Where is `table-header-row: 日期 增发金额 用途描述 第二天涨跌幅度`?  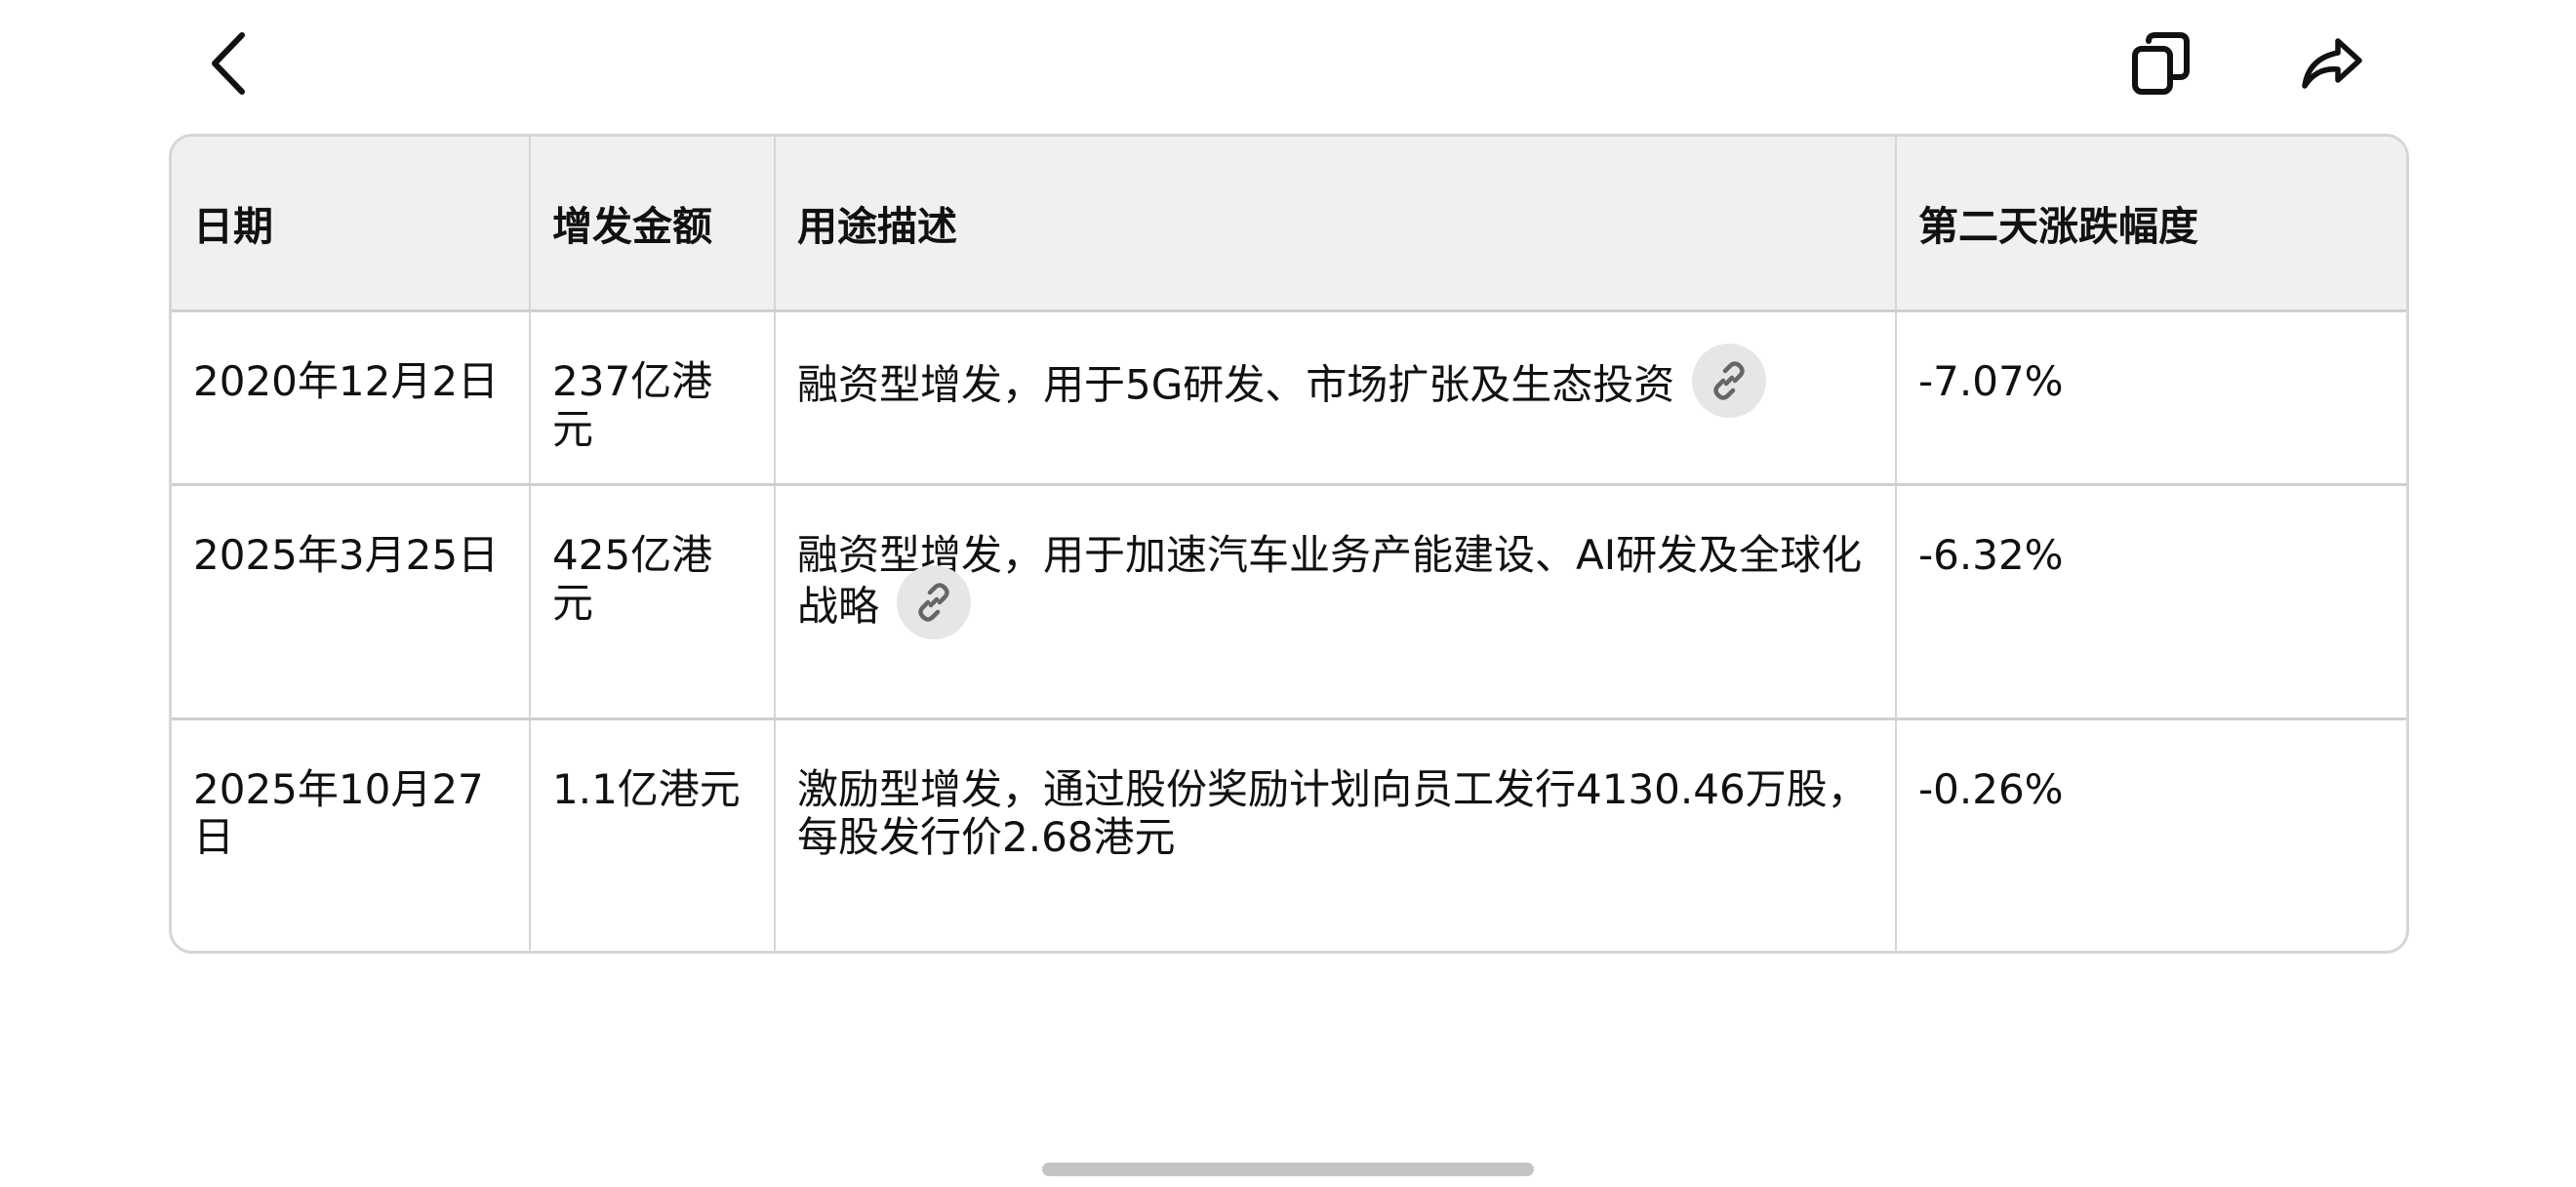
table-header-row: 日期 增发金额 用途描述 第二天涨跌幅度 is located at coordinates (1289, 224).